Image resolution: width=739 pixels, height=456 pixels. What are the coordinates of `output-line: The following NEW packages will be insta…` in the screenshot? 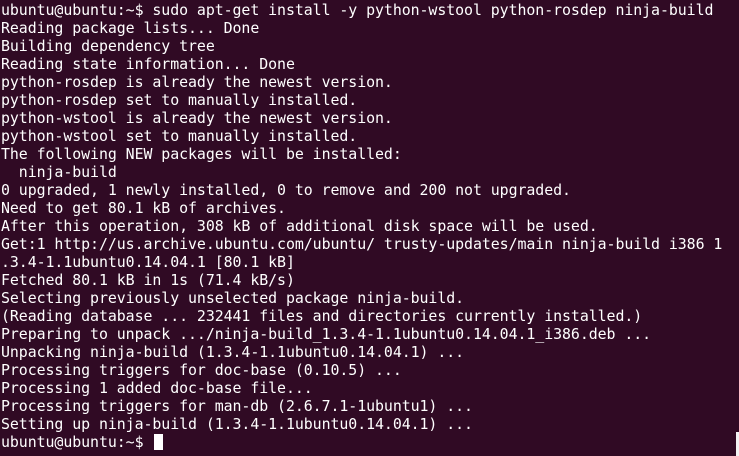 It's located at (201, 154).